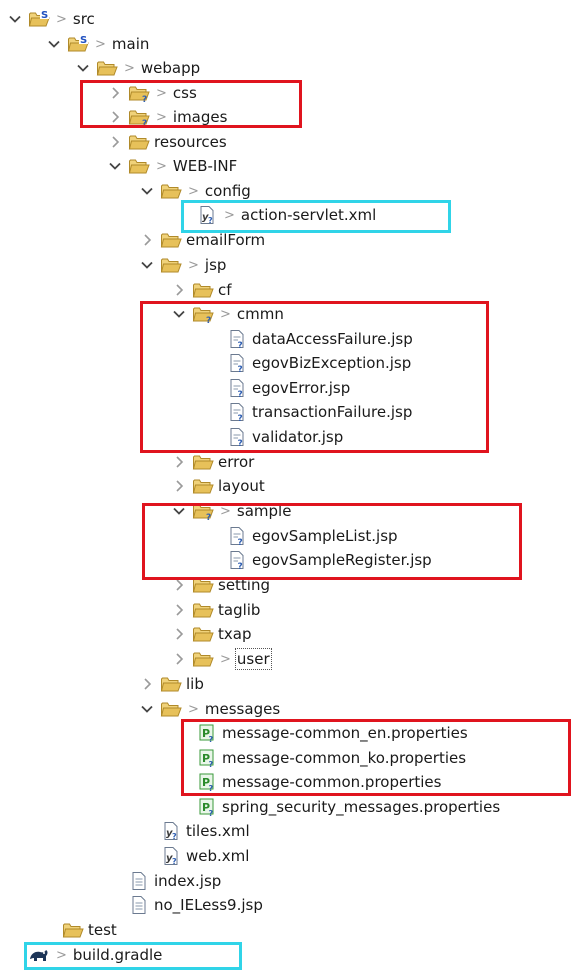 This screenshot has height=970, width=575. Describe the element at coordinates (202, 290) in the screenshot. I see `tree-item-cf: cf` at that location.